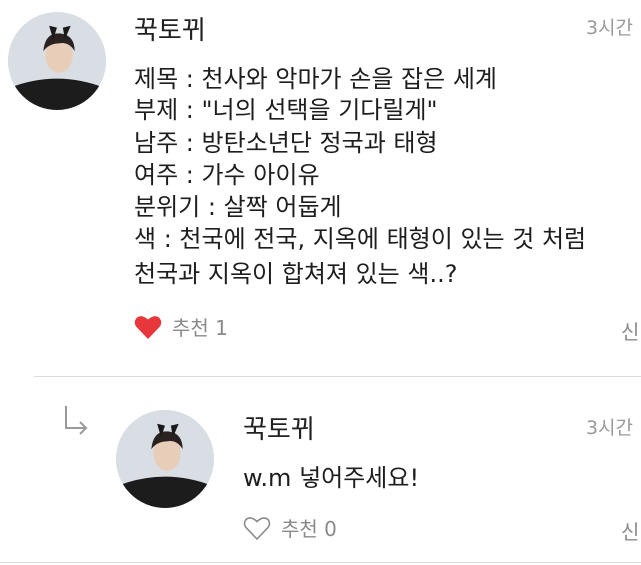 The height and width of the screenshot is (565, 641). Describe the element at coordinates (257, 528) in the screenshot. I see `heart-outline-icon` at that location.